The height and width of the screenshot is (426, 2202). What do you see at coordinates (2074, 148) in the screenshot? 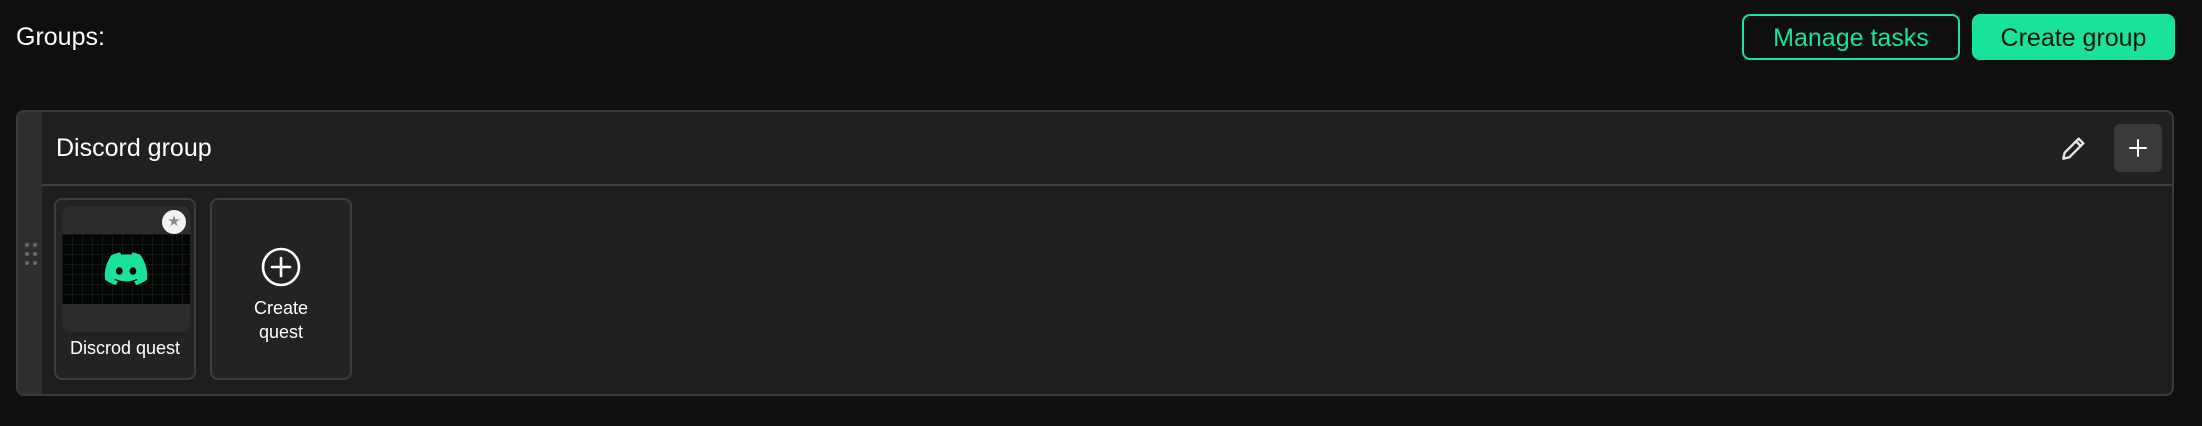
I see `pencil-icon` at bounding box center [2074, 148].